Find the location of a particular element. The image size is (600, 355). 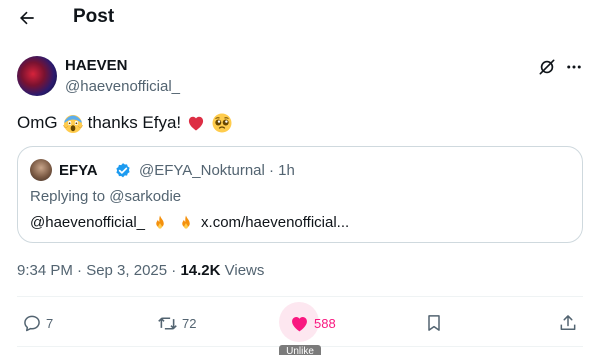

page-title: Post is located at coordinates (94, 16).